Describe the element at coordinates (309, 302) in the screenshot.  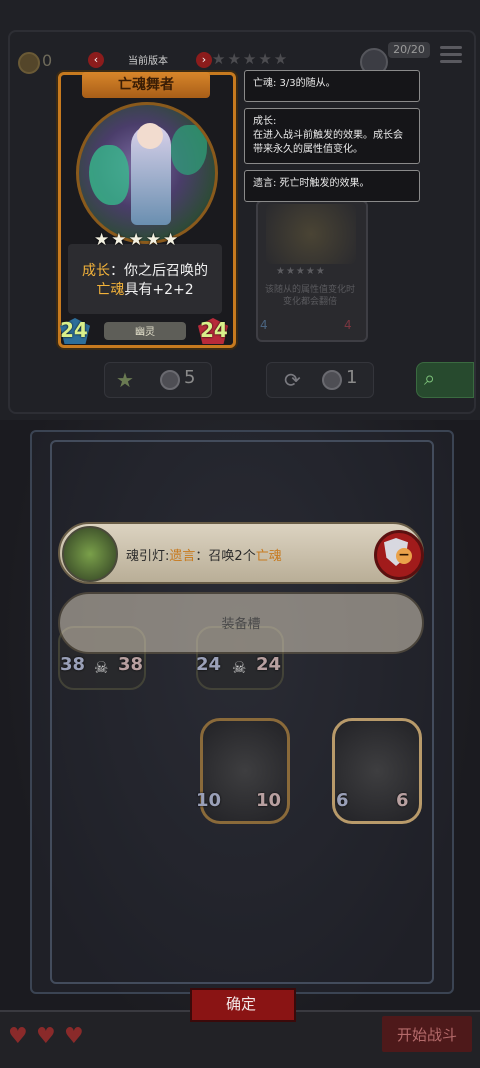
I see `secondary-desc-line2: 变化都会翻倍` at that location.